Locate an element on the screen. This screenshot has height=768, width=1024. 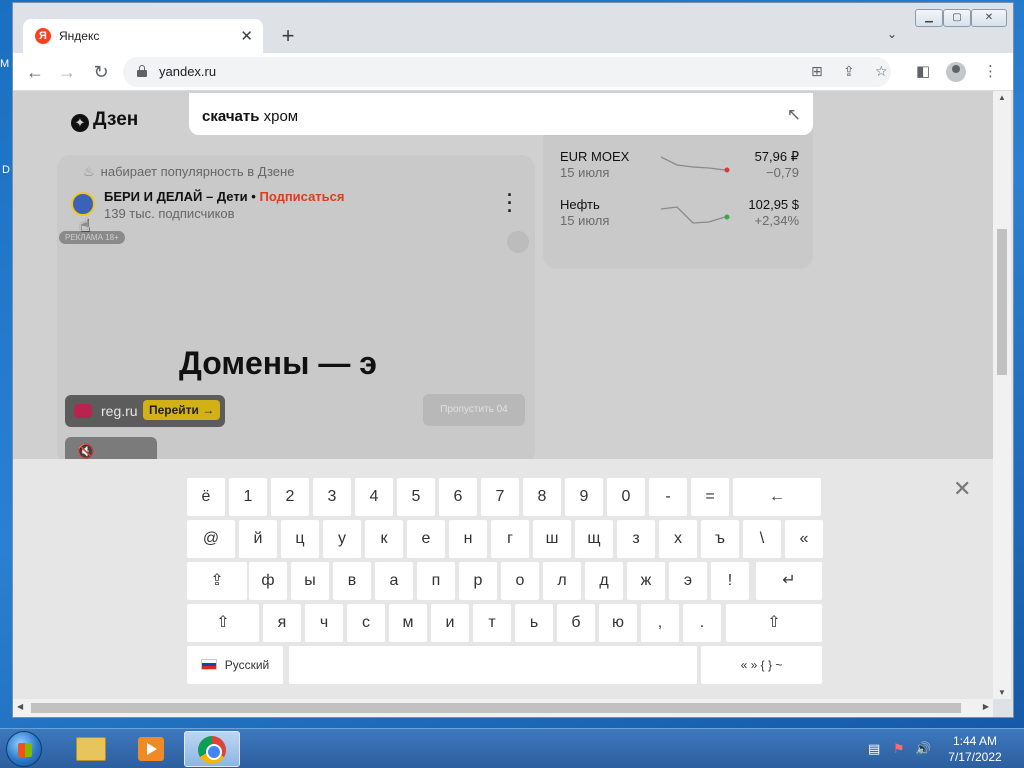
taskbar-explorer is located at coordinates (90, 749).